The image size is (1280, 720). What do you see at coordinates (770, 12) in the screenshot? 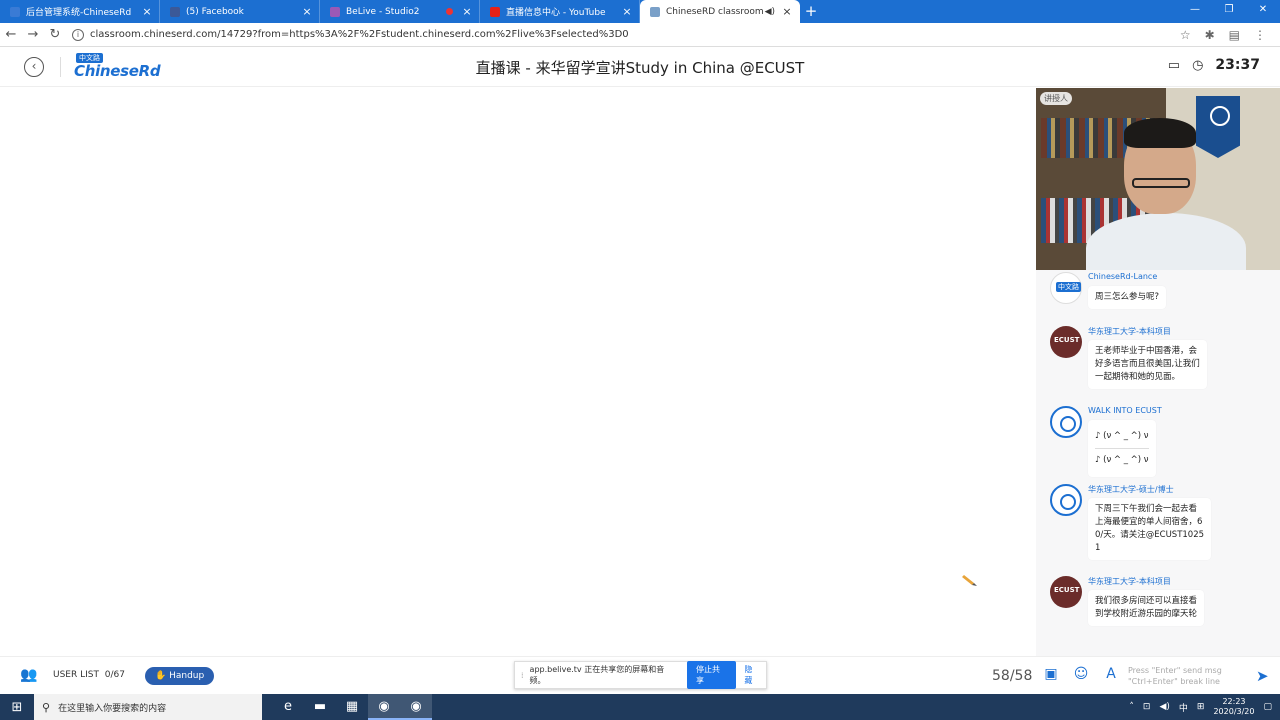
I see `speaker-icon: ◀)` at bounding box center [770, 12].